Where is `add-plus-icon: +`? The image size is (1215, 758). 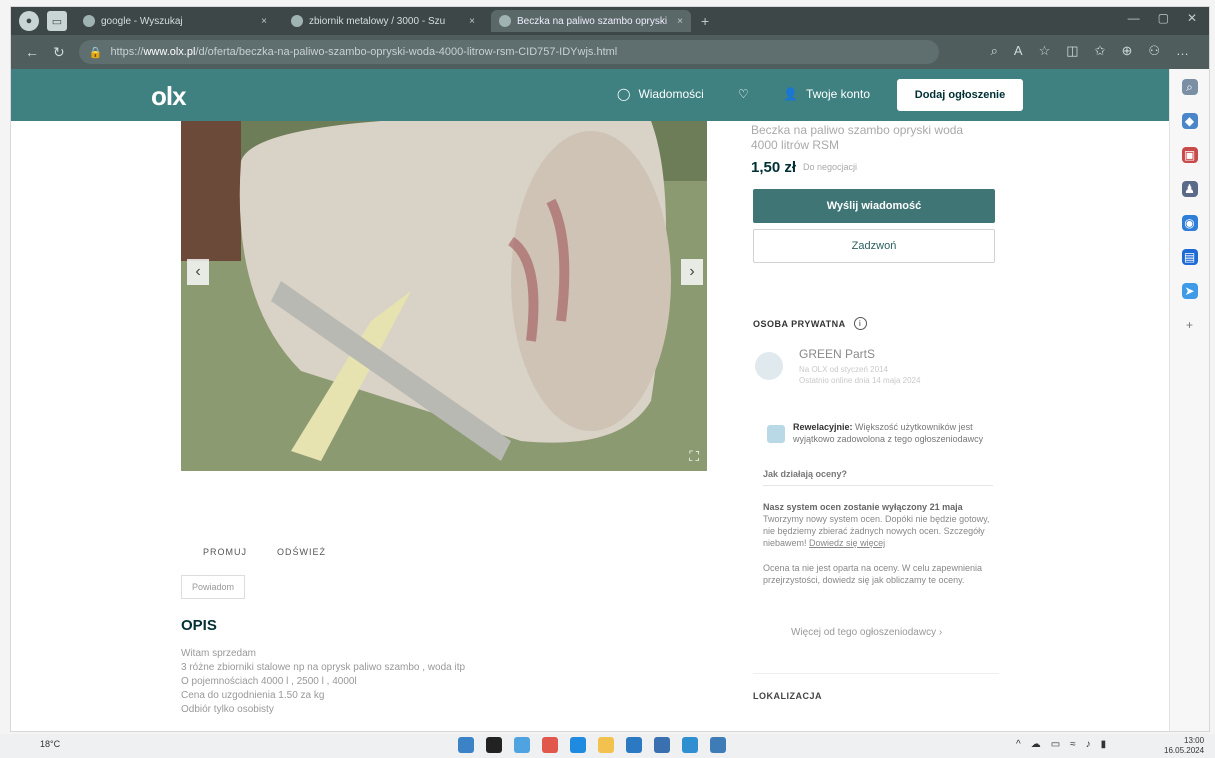 add-plus-icon: + is located at coordinates (1190, 325).